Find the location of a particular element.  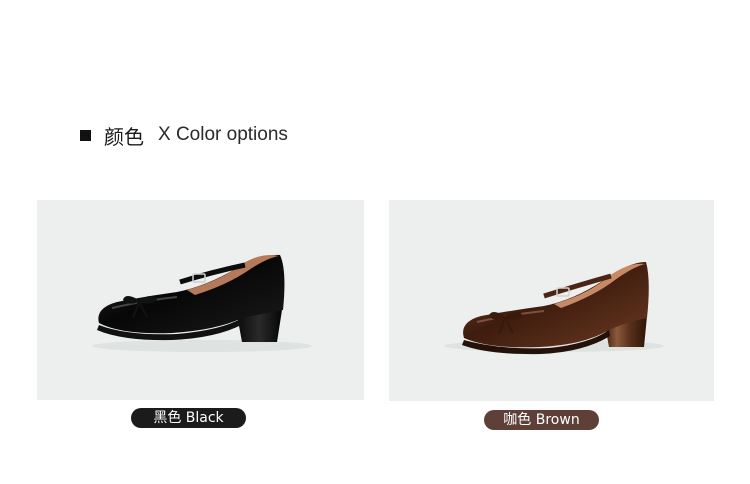

title-english: X Color options is located at coordinates (223, 134).